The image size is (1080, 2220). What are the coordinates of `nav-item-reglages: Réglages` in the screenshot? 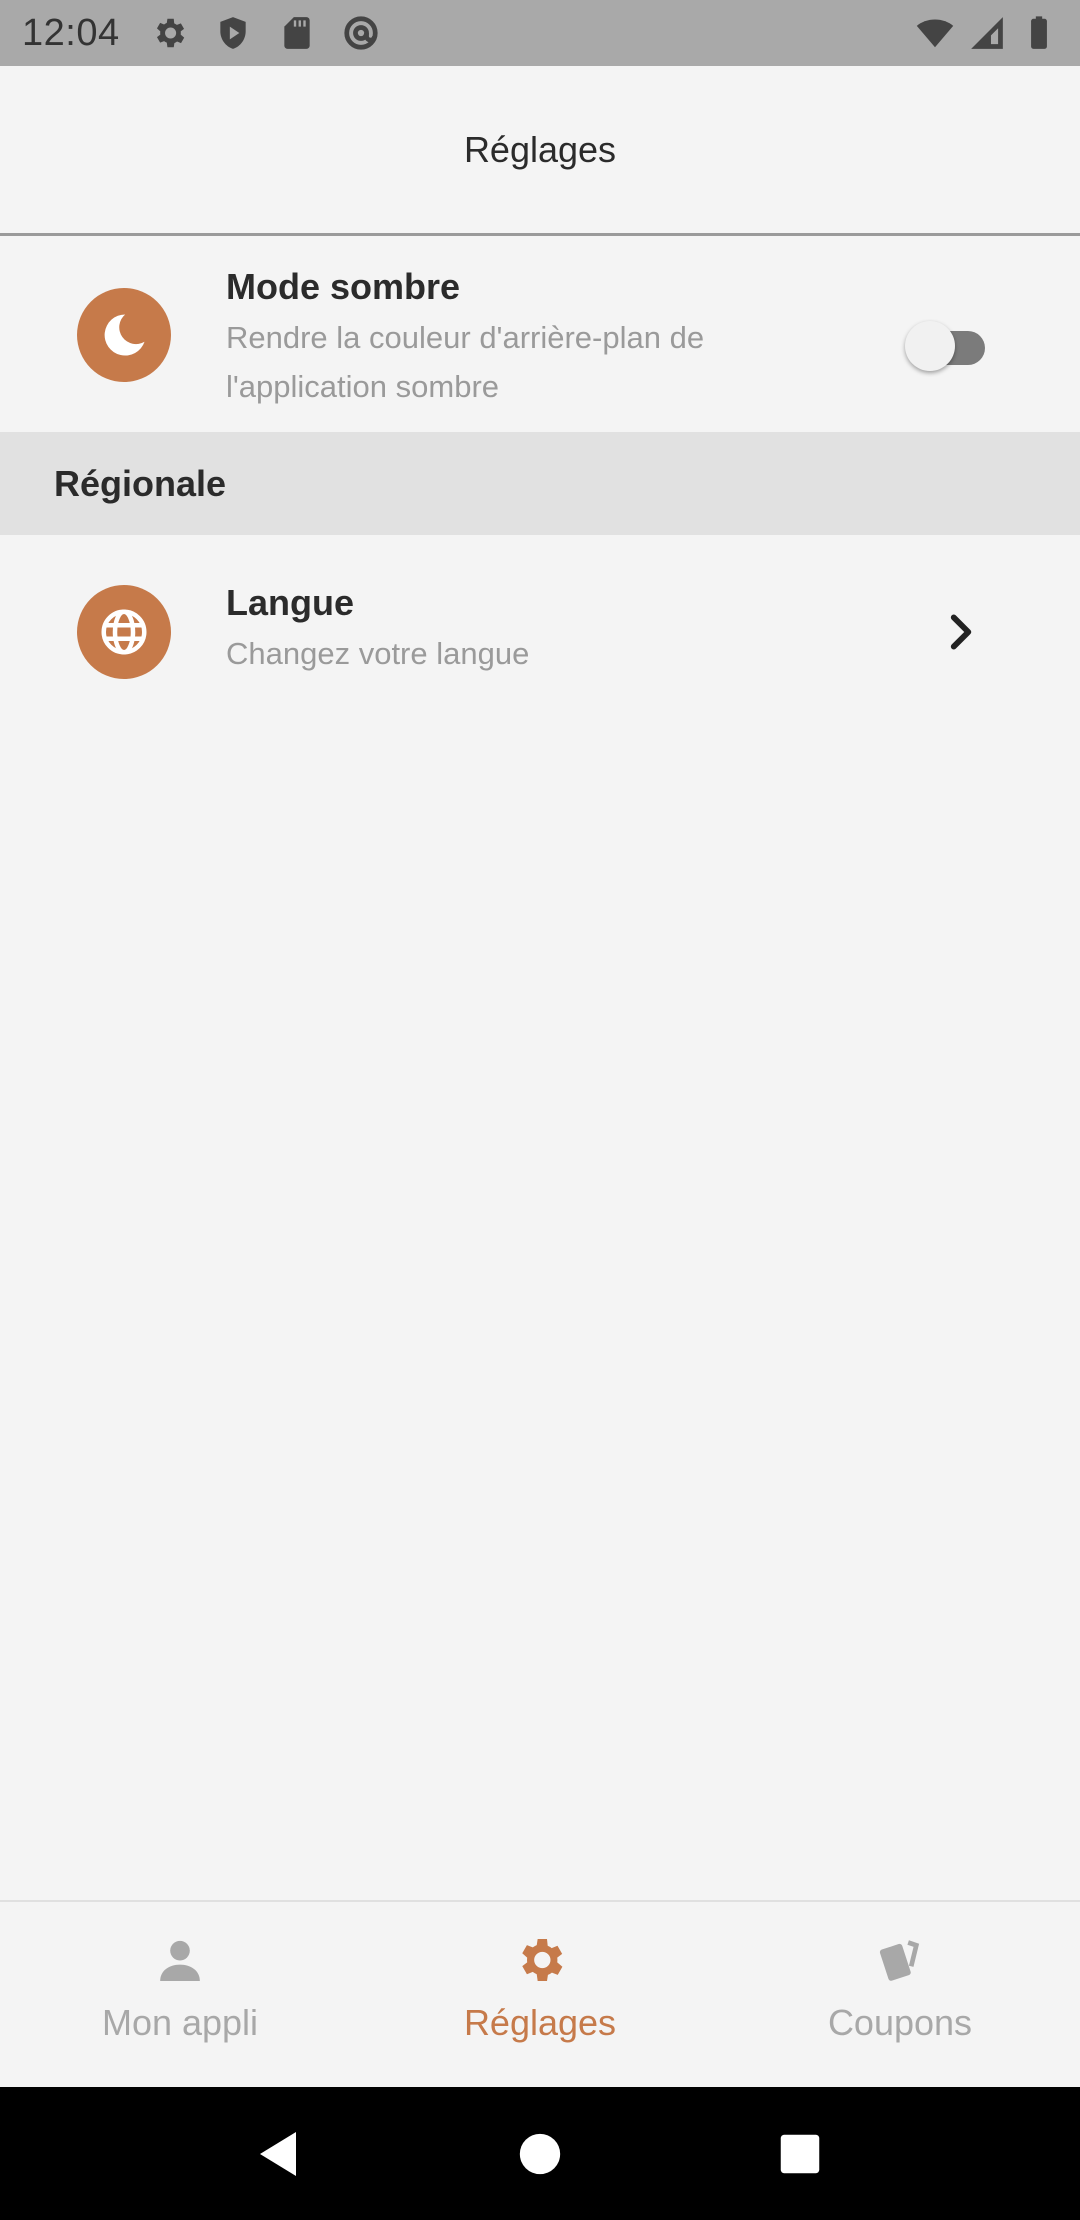 It's located at (540, 1994).